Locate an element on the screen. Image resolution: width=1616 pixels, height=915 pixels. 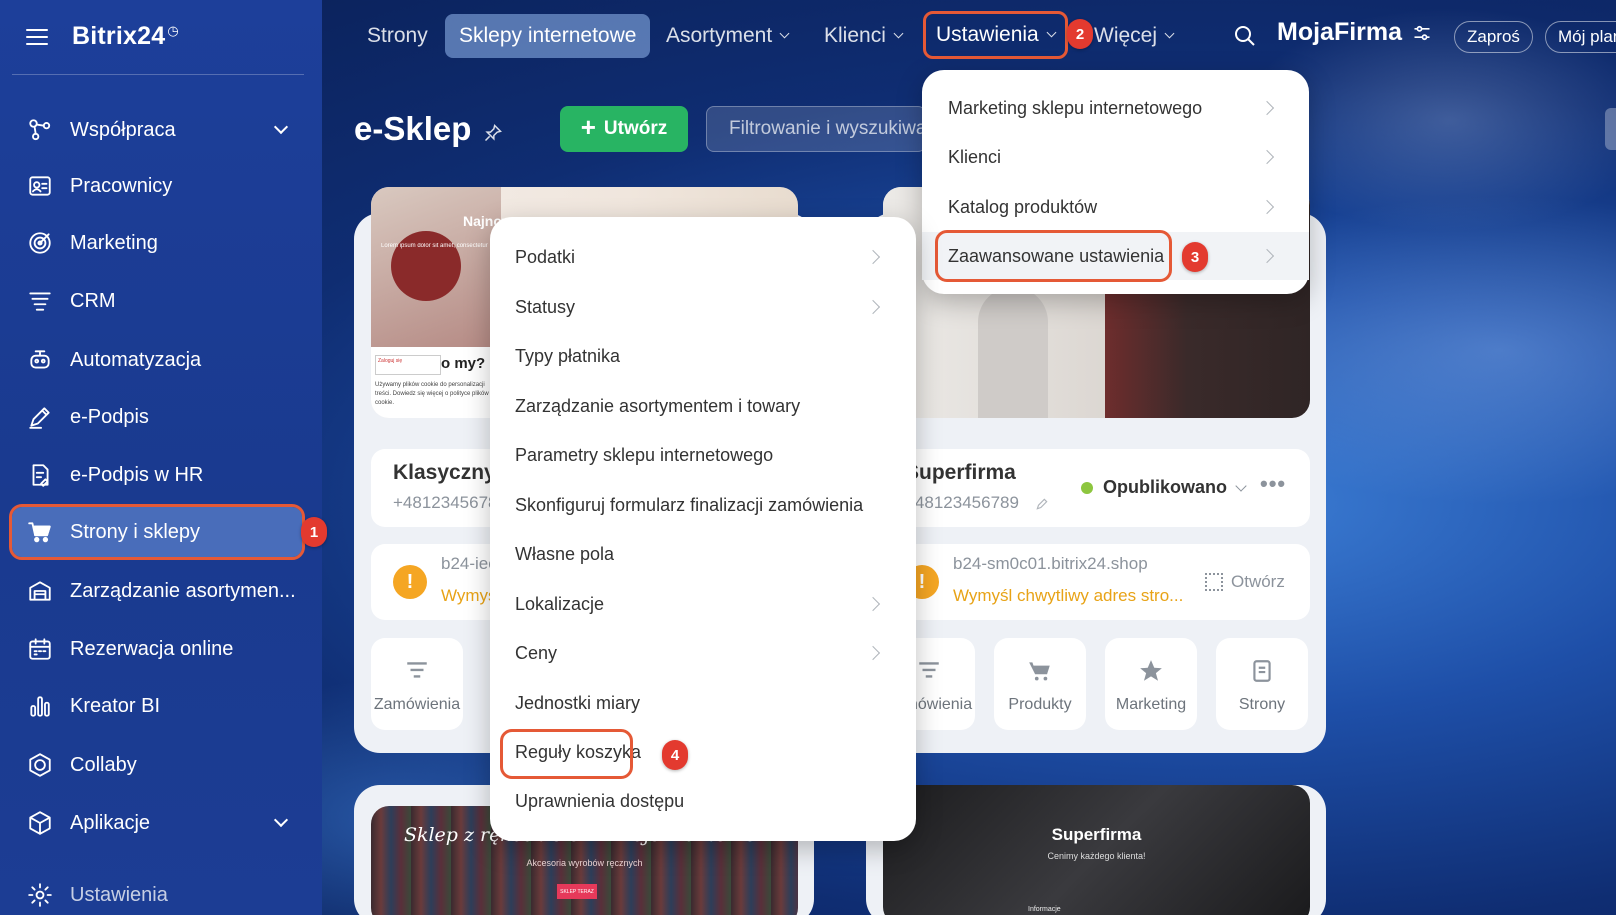
sidebar-item-aplikacje: Aplikacje is located at coordinates (158, 823).